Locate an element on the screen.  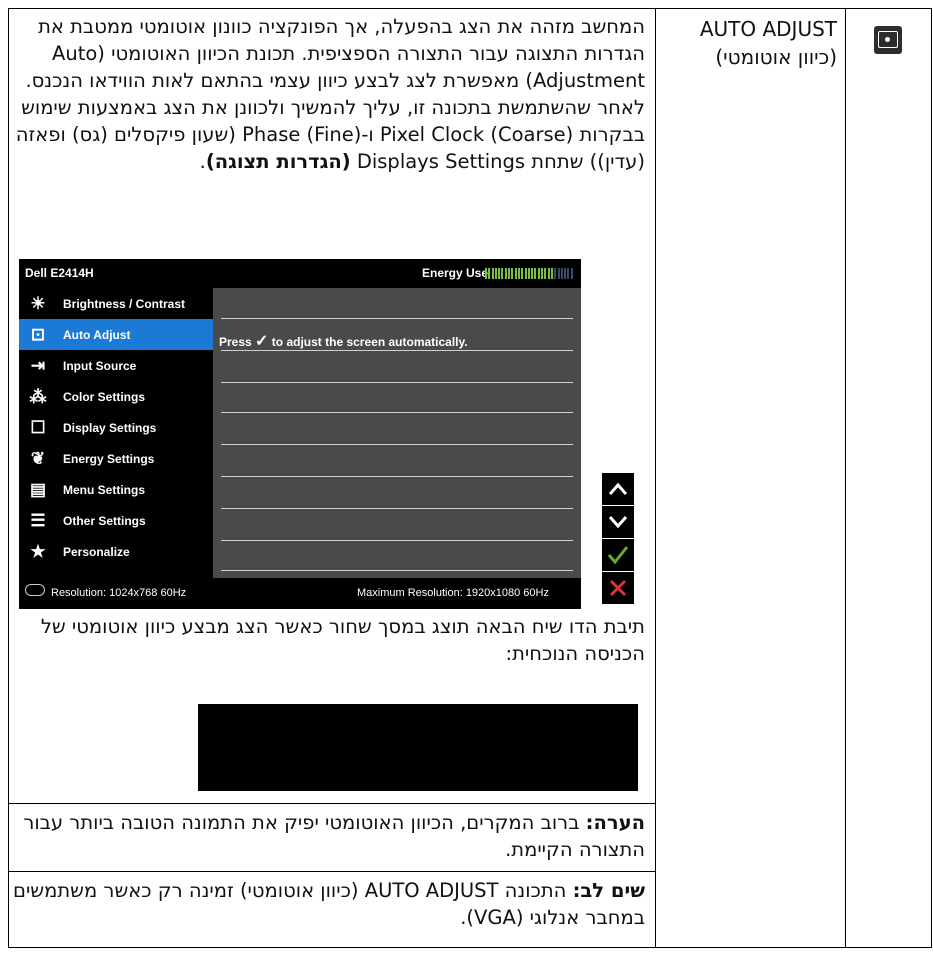
display-settings-bold: (הגדרות תצוגה) is located at coordinates (278, 161).